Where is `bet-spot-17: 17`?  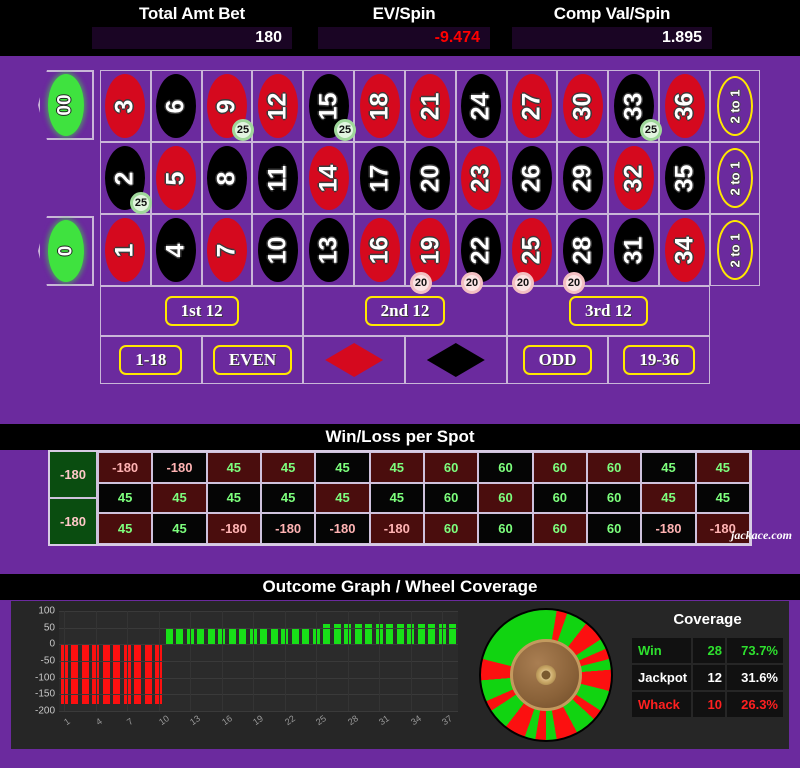
bet-spot-17: 17 is located at coordinates (379, 178).